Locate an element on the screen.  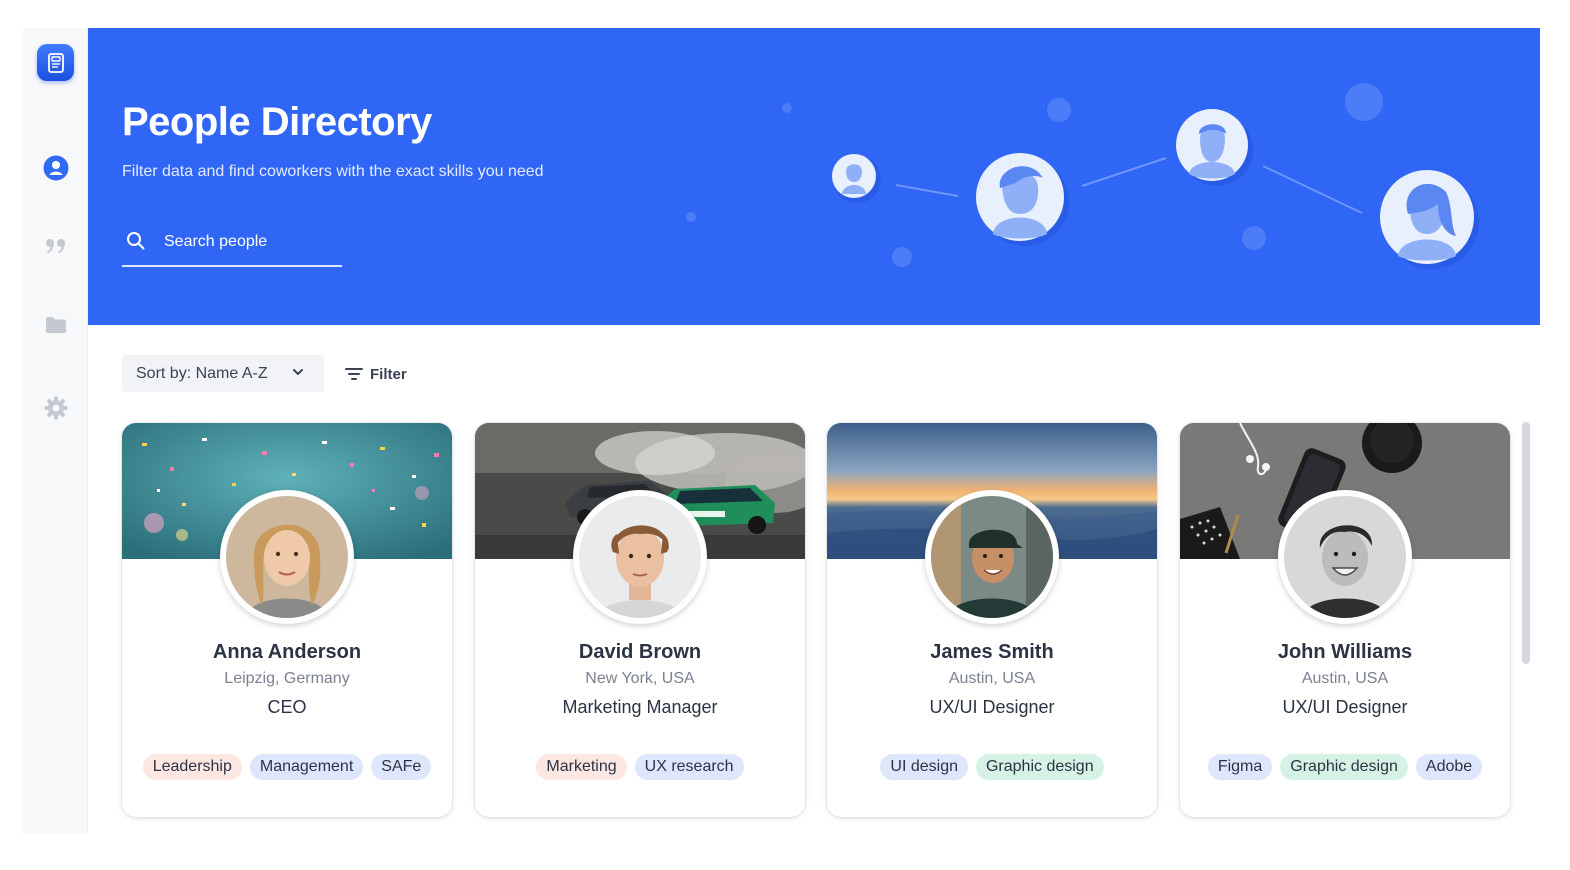
skill-tags: Marketing UX research is located at coordinates (640, 767).